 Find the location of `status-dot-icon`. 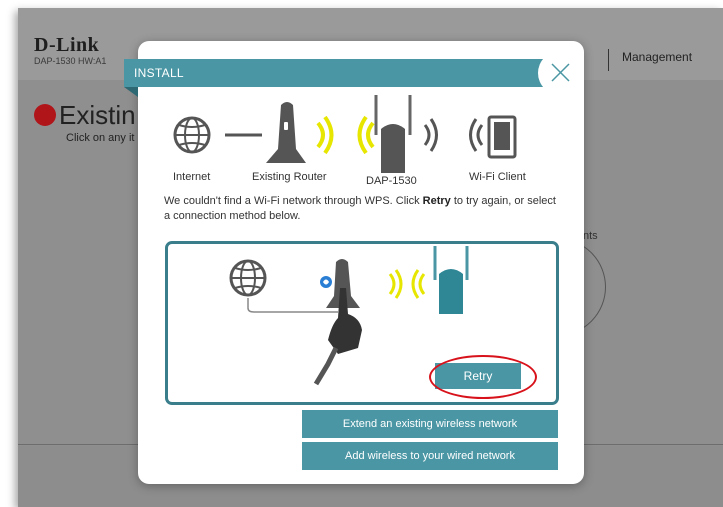

status-dot-icon is located at coordinates (45, 115).